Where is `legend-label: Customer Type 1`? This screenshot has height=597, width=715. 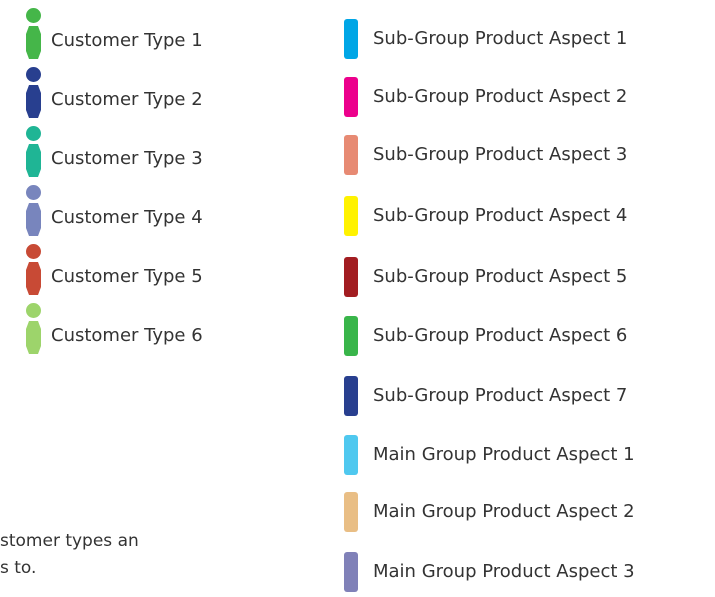 legend-label: Customer Type 1 is located at coordinates (127, 40).